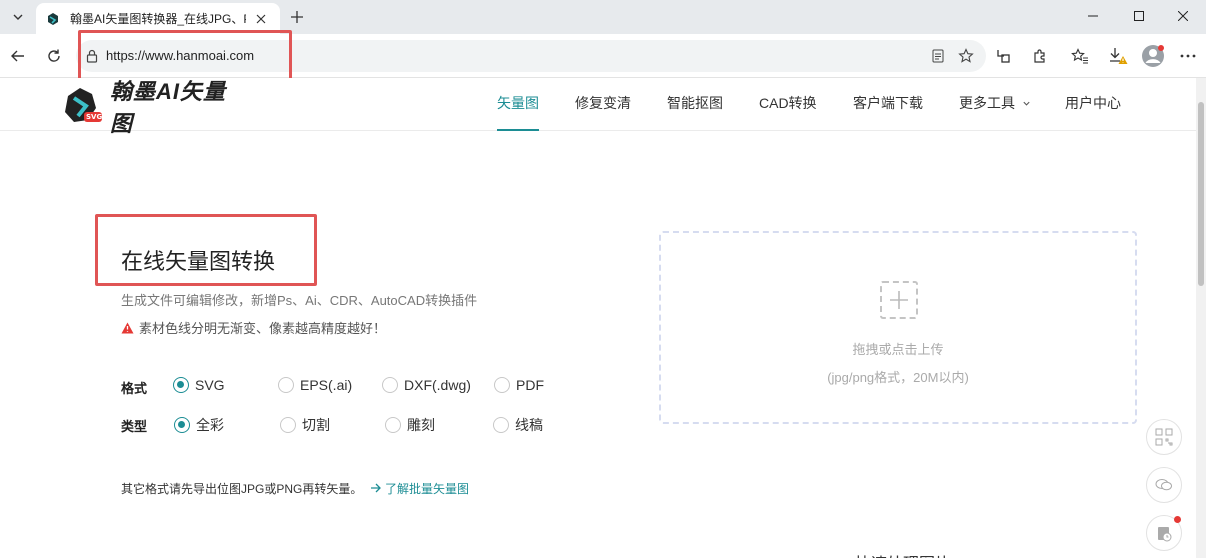 Image resolution: width=1206 pixels, height=558 pixels. What do you see at coordinates (316, 425) in the screenshot?
I see `radio-label: 切割` at bounding box center [316, 425].